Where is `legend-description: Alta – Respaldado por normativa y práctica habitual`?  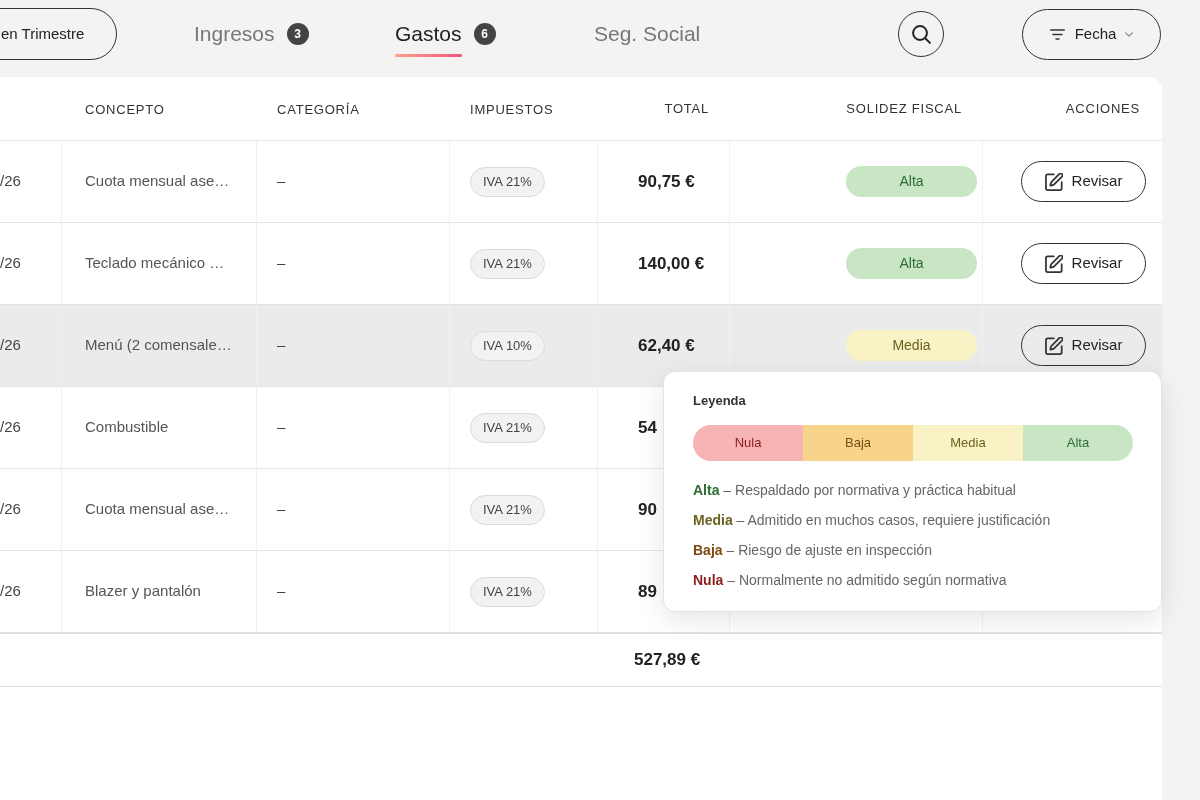
legend-description: Alta – Respaldado por normativa y práctica habitual is located at coordinates (855, 490).